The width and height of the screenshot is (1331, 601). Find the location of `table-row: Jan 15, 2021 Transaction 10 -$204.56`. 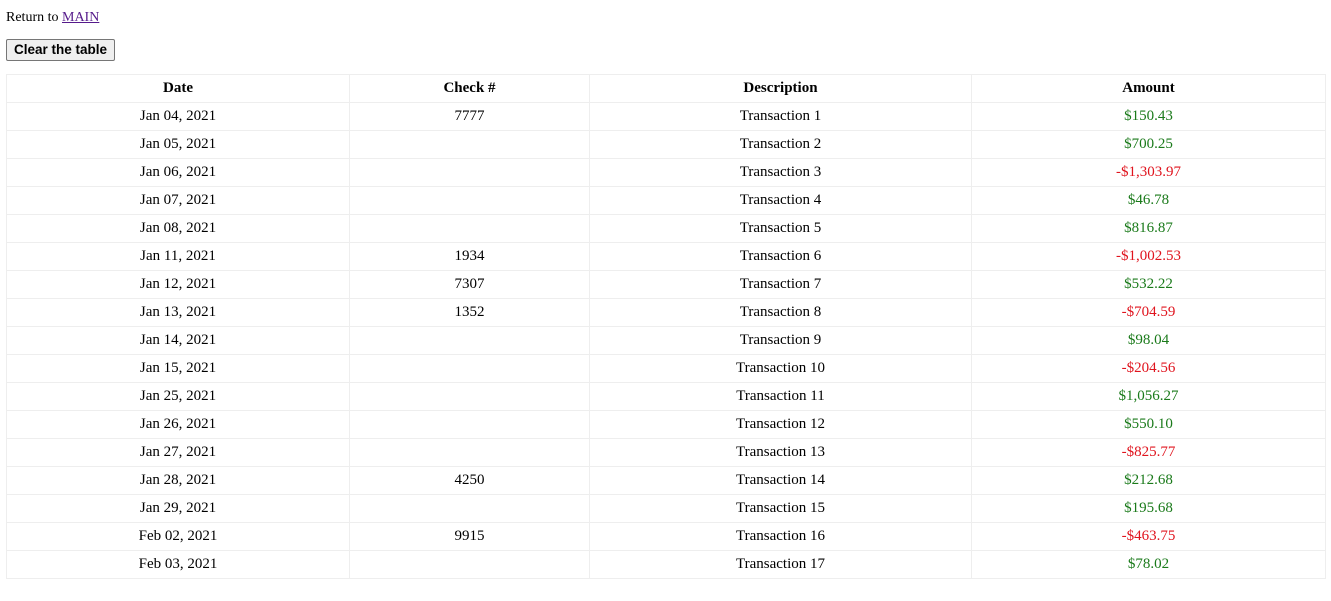

table-row: Jan 15, 2021 Transaction 10 -$204.56 is located at coordinates (666, 368).